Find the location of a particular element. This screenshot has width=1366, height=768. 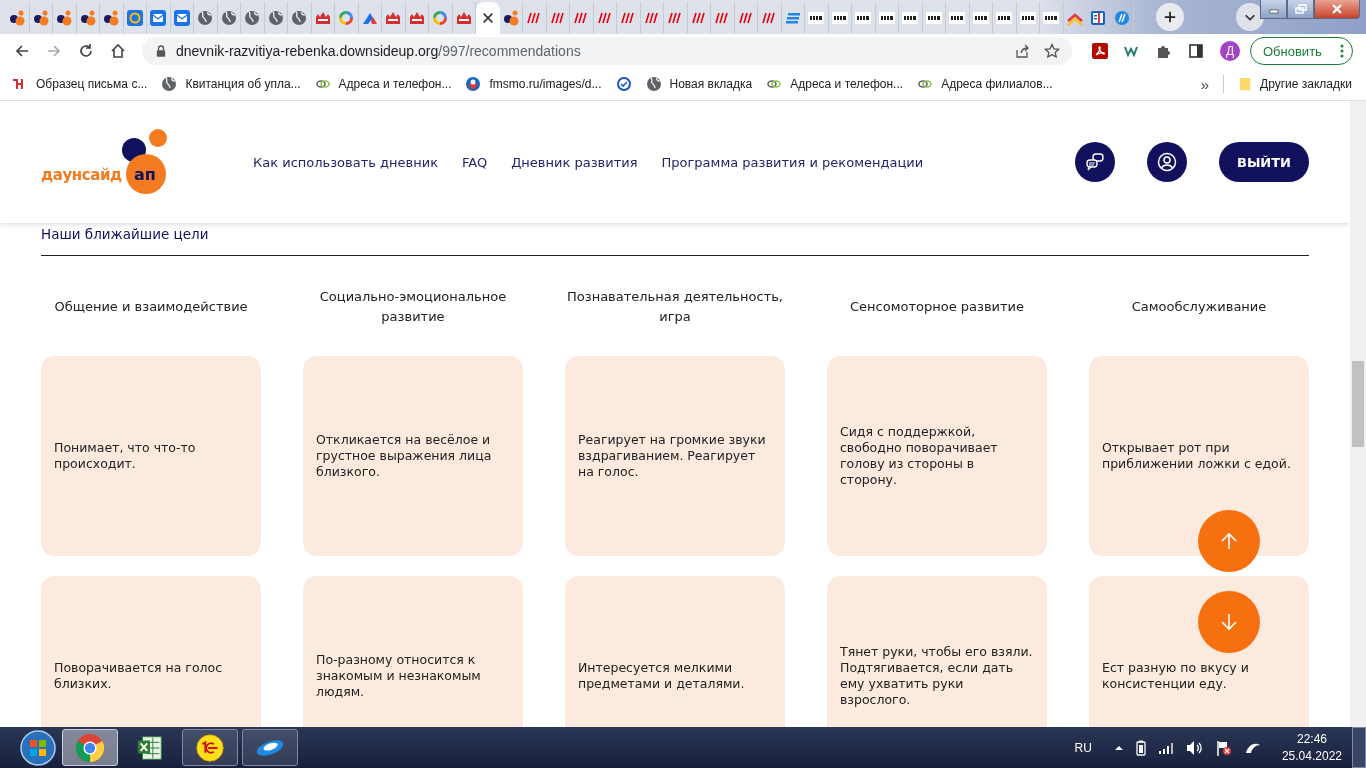

chat-bubbles-icon is located at coordinates (1095, 162).